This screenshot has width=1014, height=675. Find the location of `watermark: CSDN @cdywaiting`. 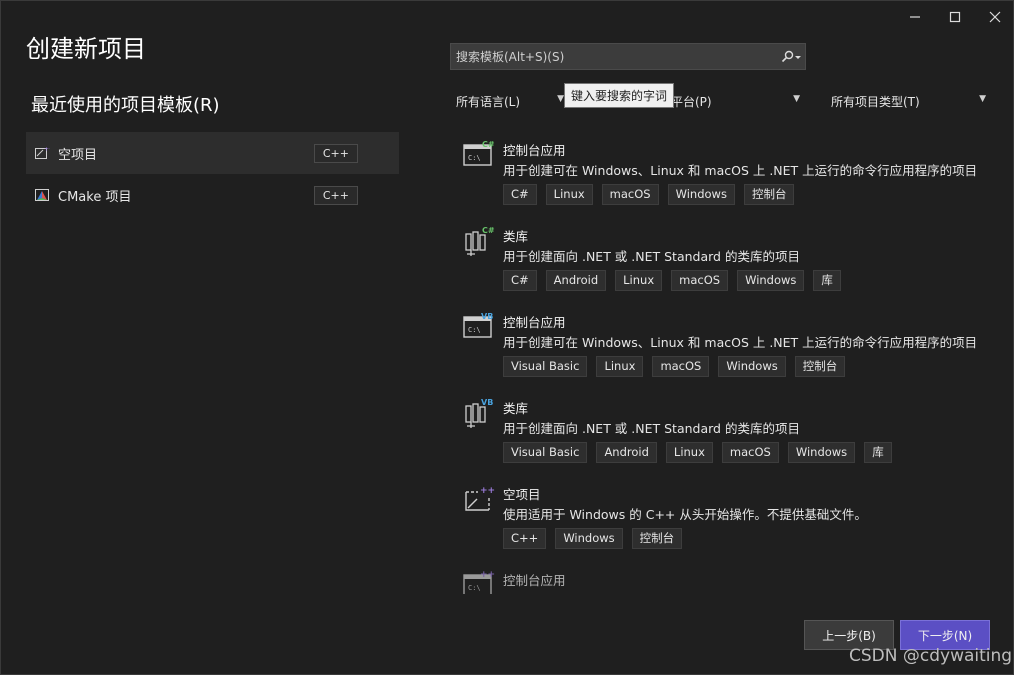

watermark: CSDN @cdywaiting is located at coordinates (931, 656).